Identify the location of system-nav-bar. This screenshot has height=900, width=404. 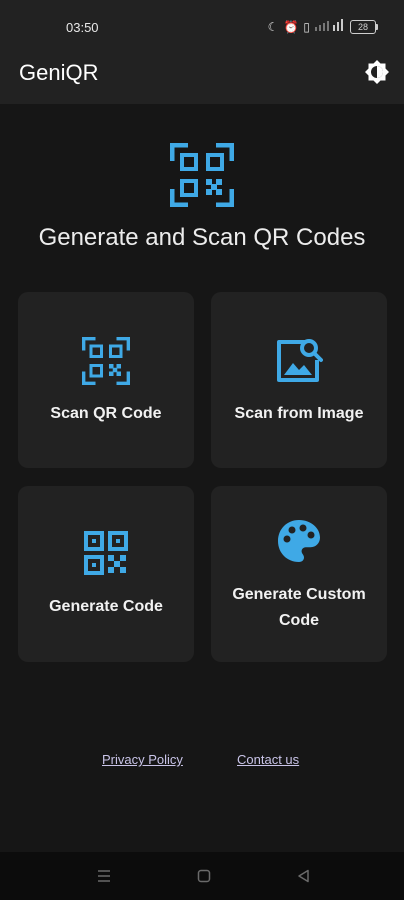
(202, 876).